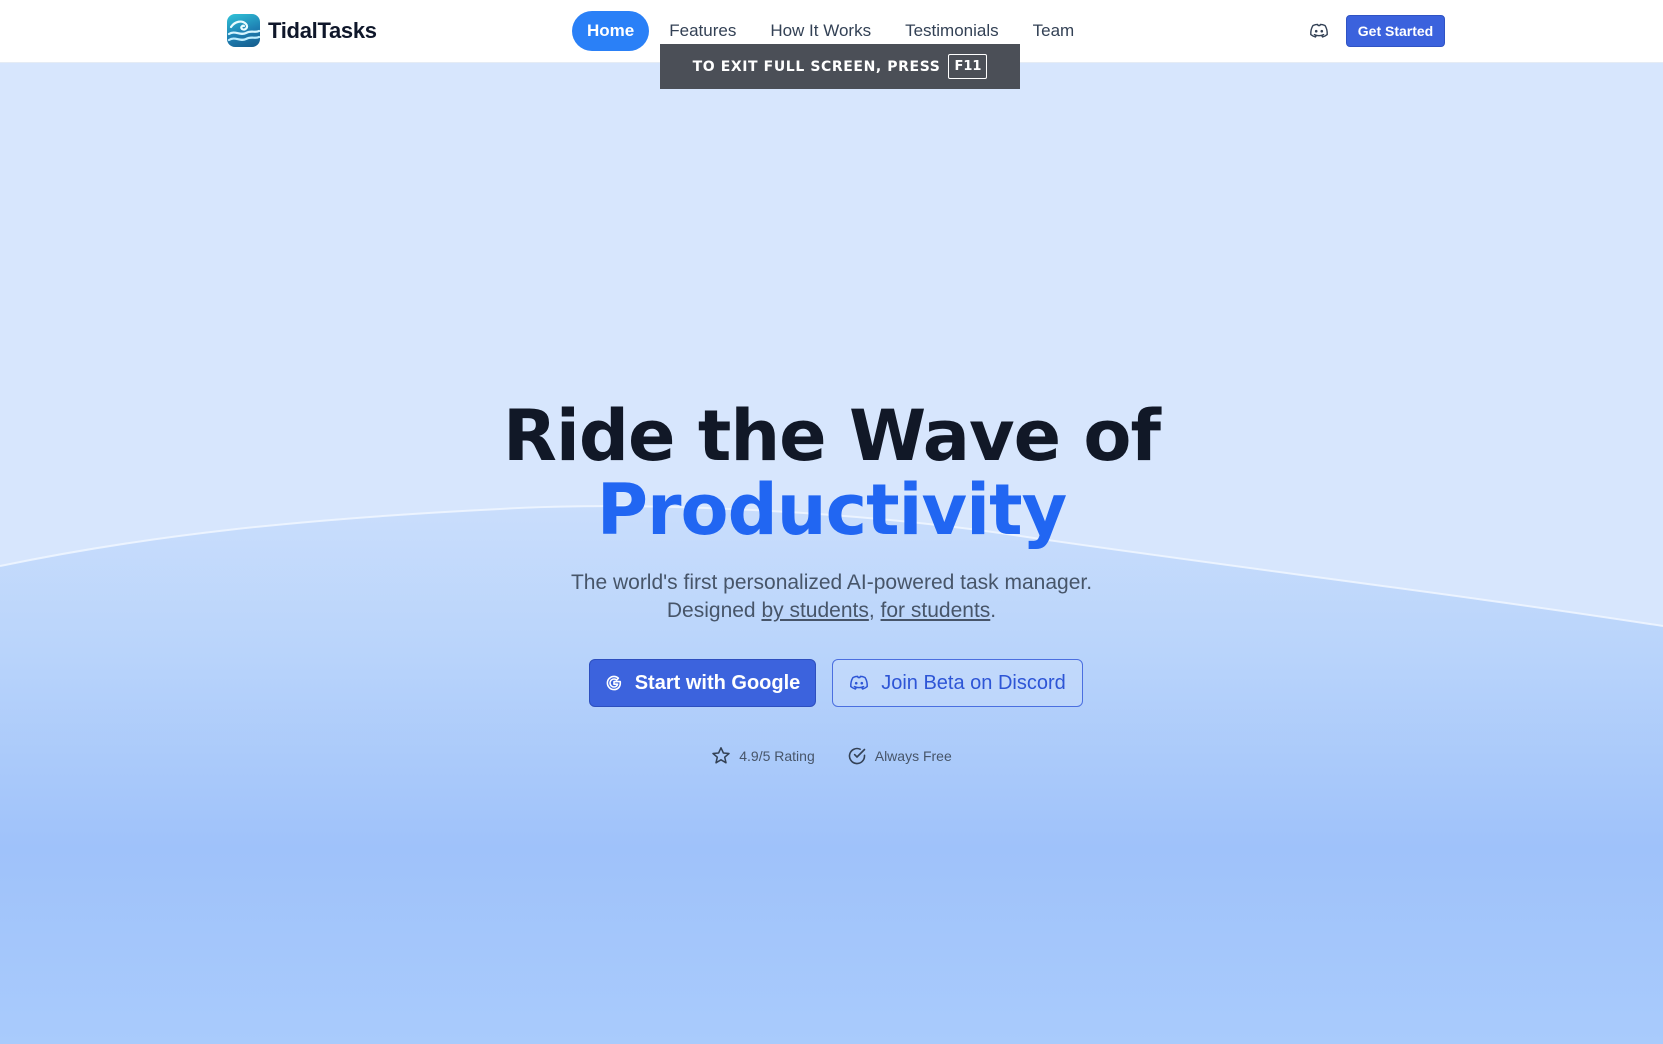  I want to click on rating-label: 4.9/5 Rating, so click(777, 756).